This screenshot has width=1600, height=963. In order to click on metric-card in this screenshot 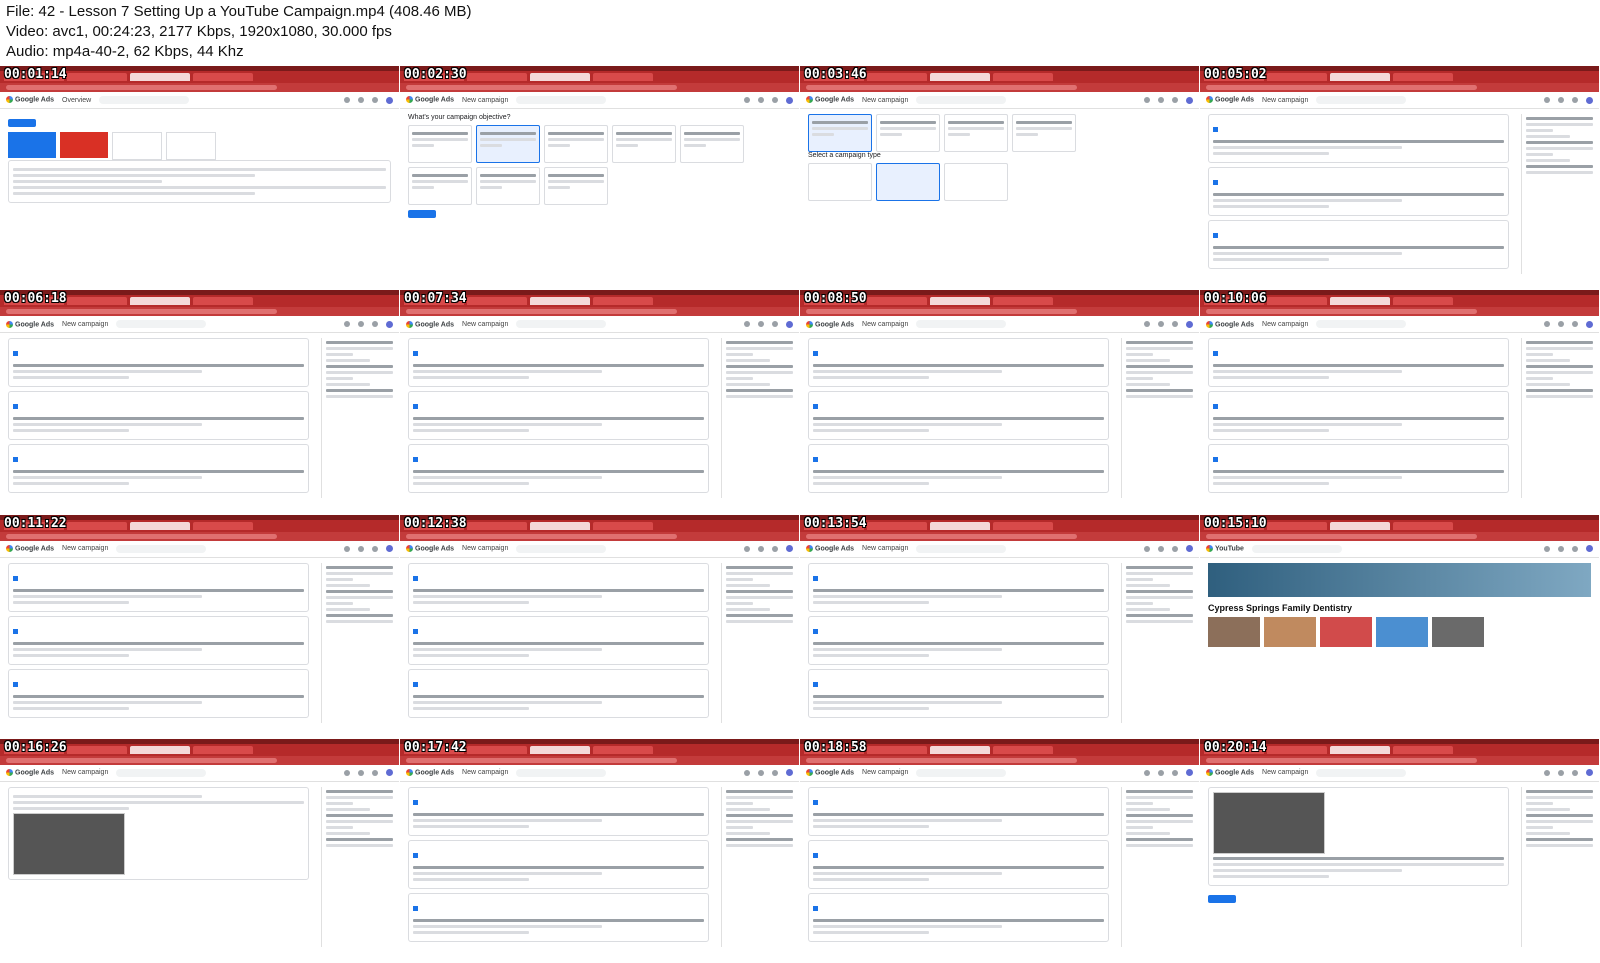, I will do `click(32, 145)`.